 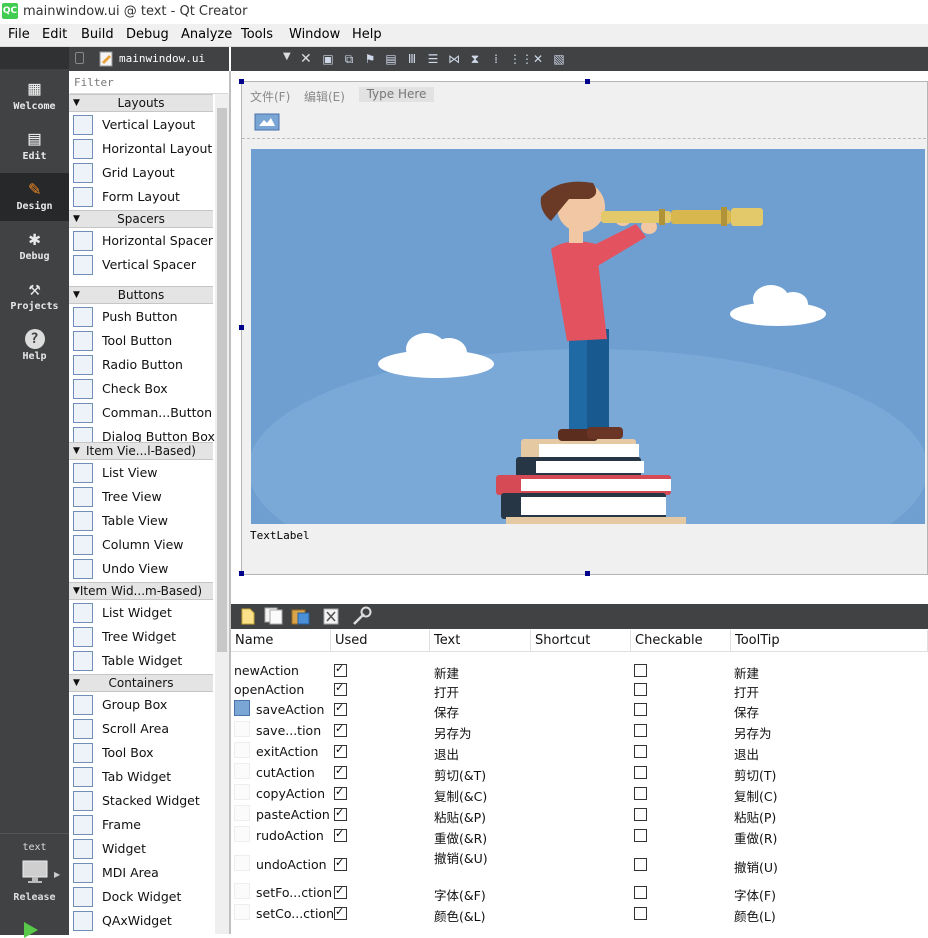 What do you see at coordinates (54, 34) in the screenshot?
I see `menu-edit: Edit` at bounding box center [54, 34].